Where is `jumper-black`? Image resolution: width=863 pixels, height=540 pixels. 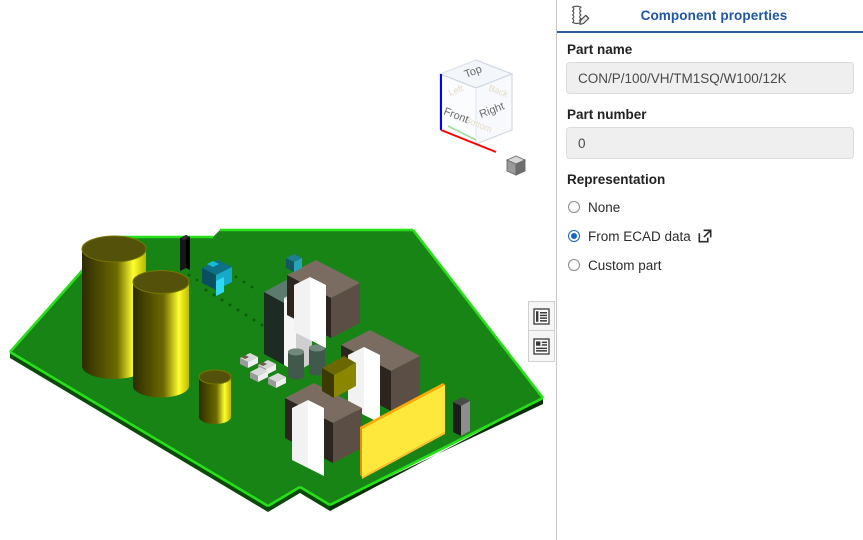
jumper-black is located at coordinates (185, 253).